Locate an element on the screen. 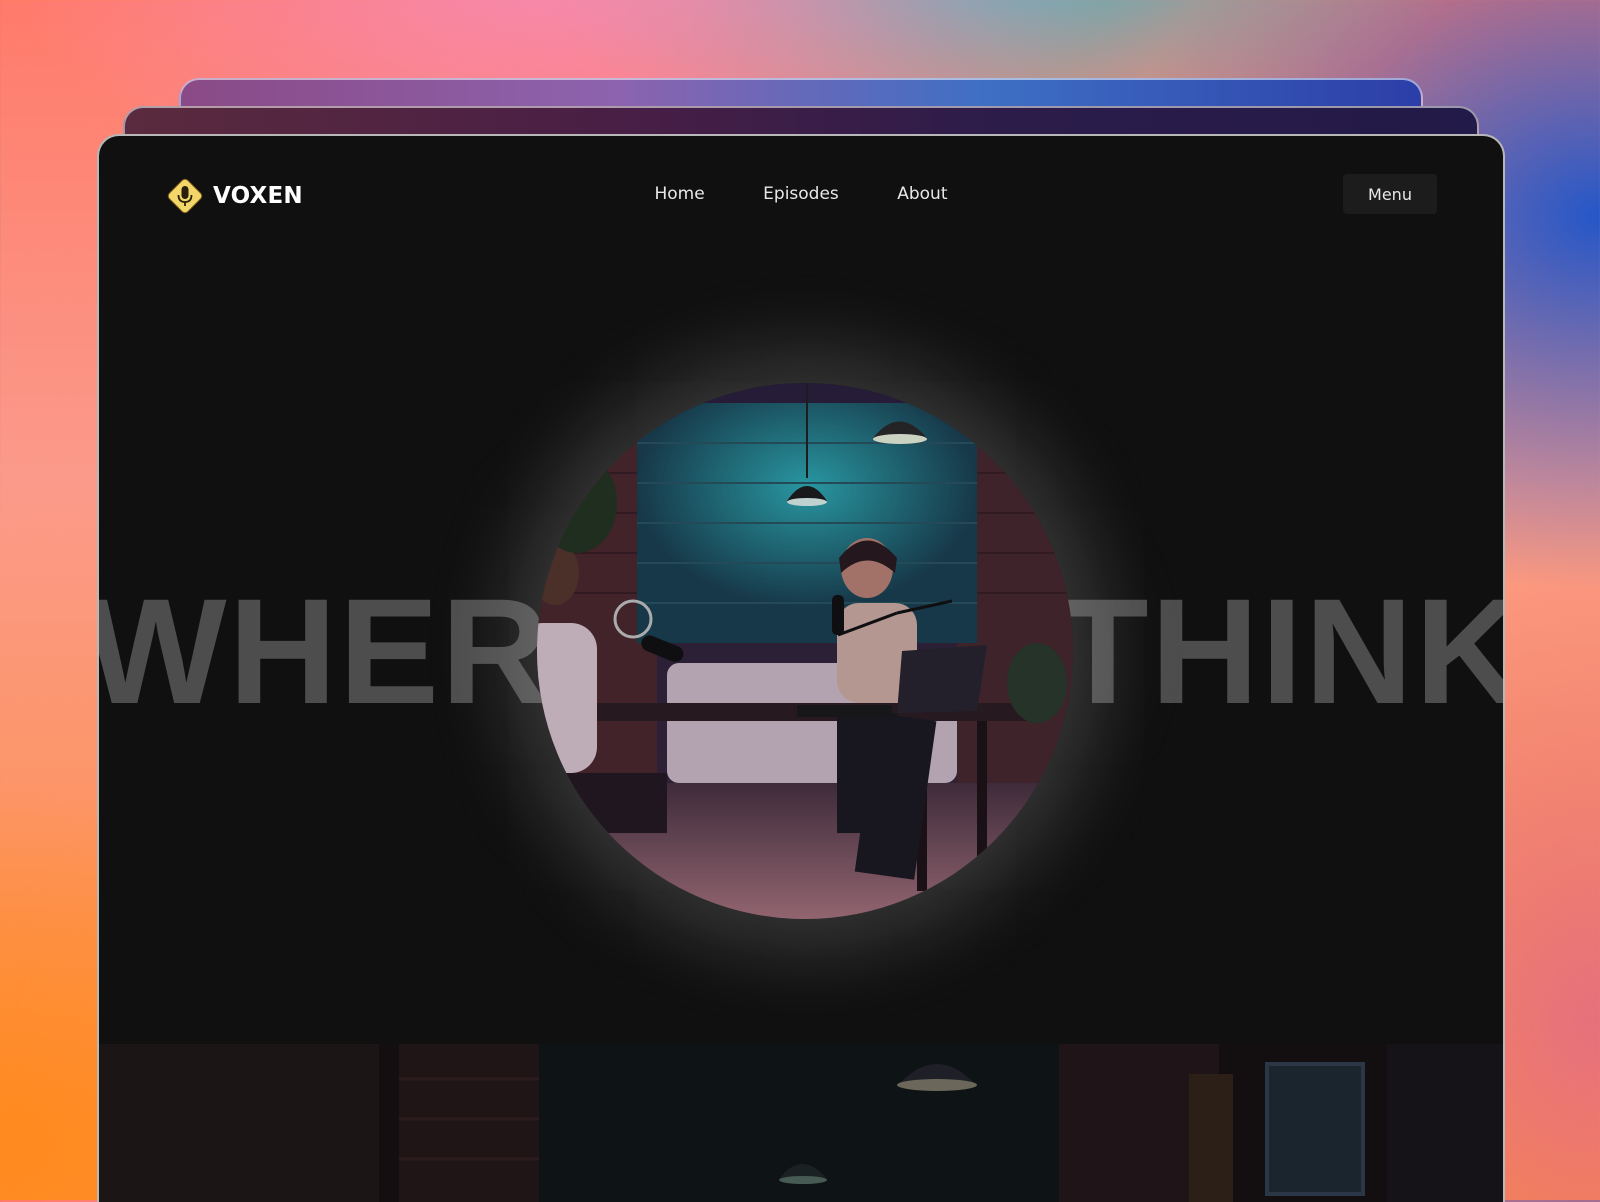 This screenshot has height=1202, width=1600. menu-button: Menu is located at coordinates (1390, 194).